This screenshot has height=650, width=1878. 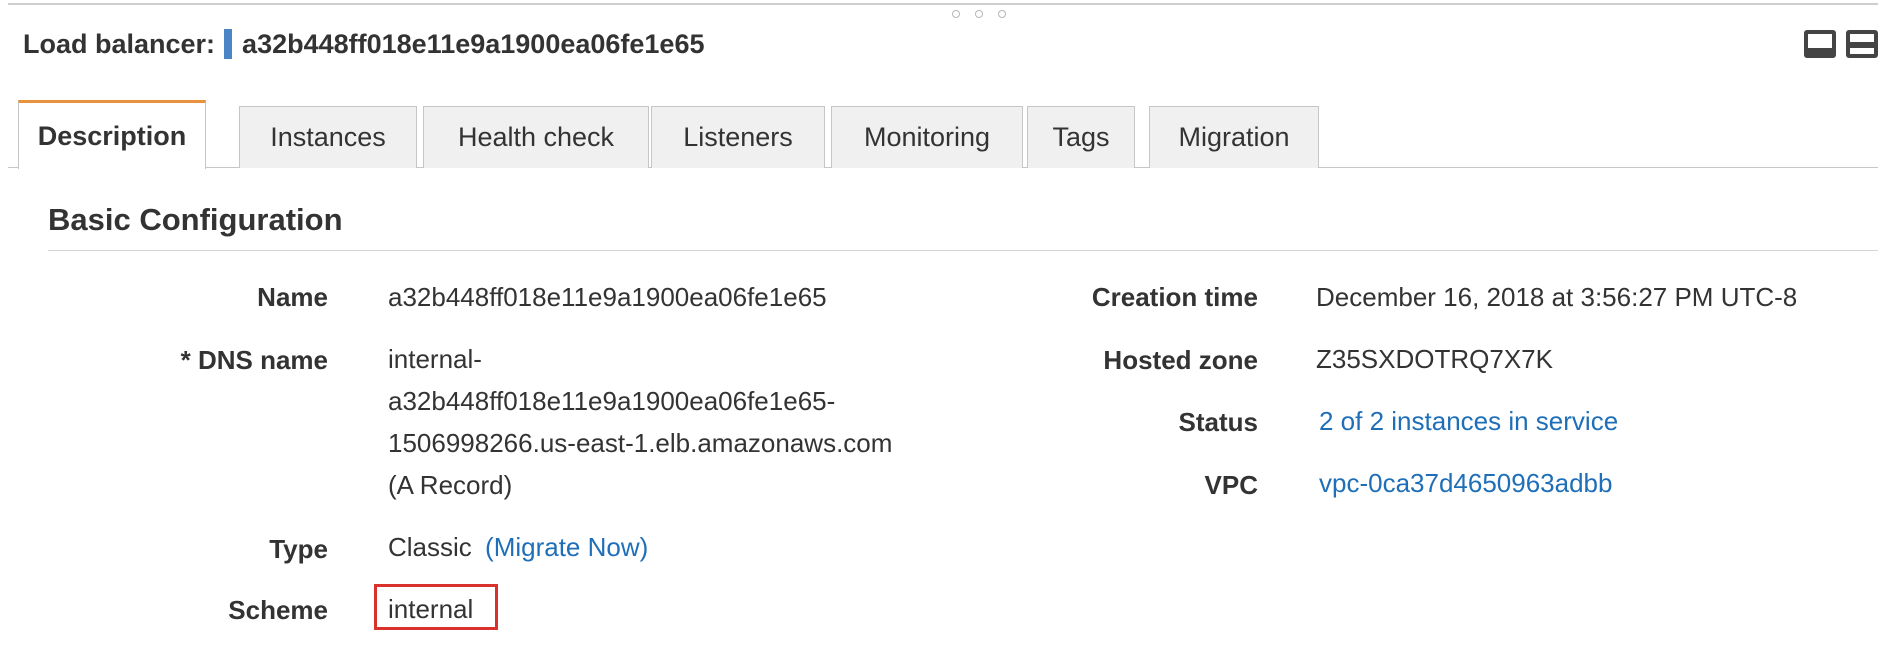 I want to click on splitter-line, so click(x=943, y=4).